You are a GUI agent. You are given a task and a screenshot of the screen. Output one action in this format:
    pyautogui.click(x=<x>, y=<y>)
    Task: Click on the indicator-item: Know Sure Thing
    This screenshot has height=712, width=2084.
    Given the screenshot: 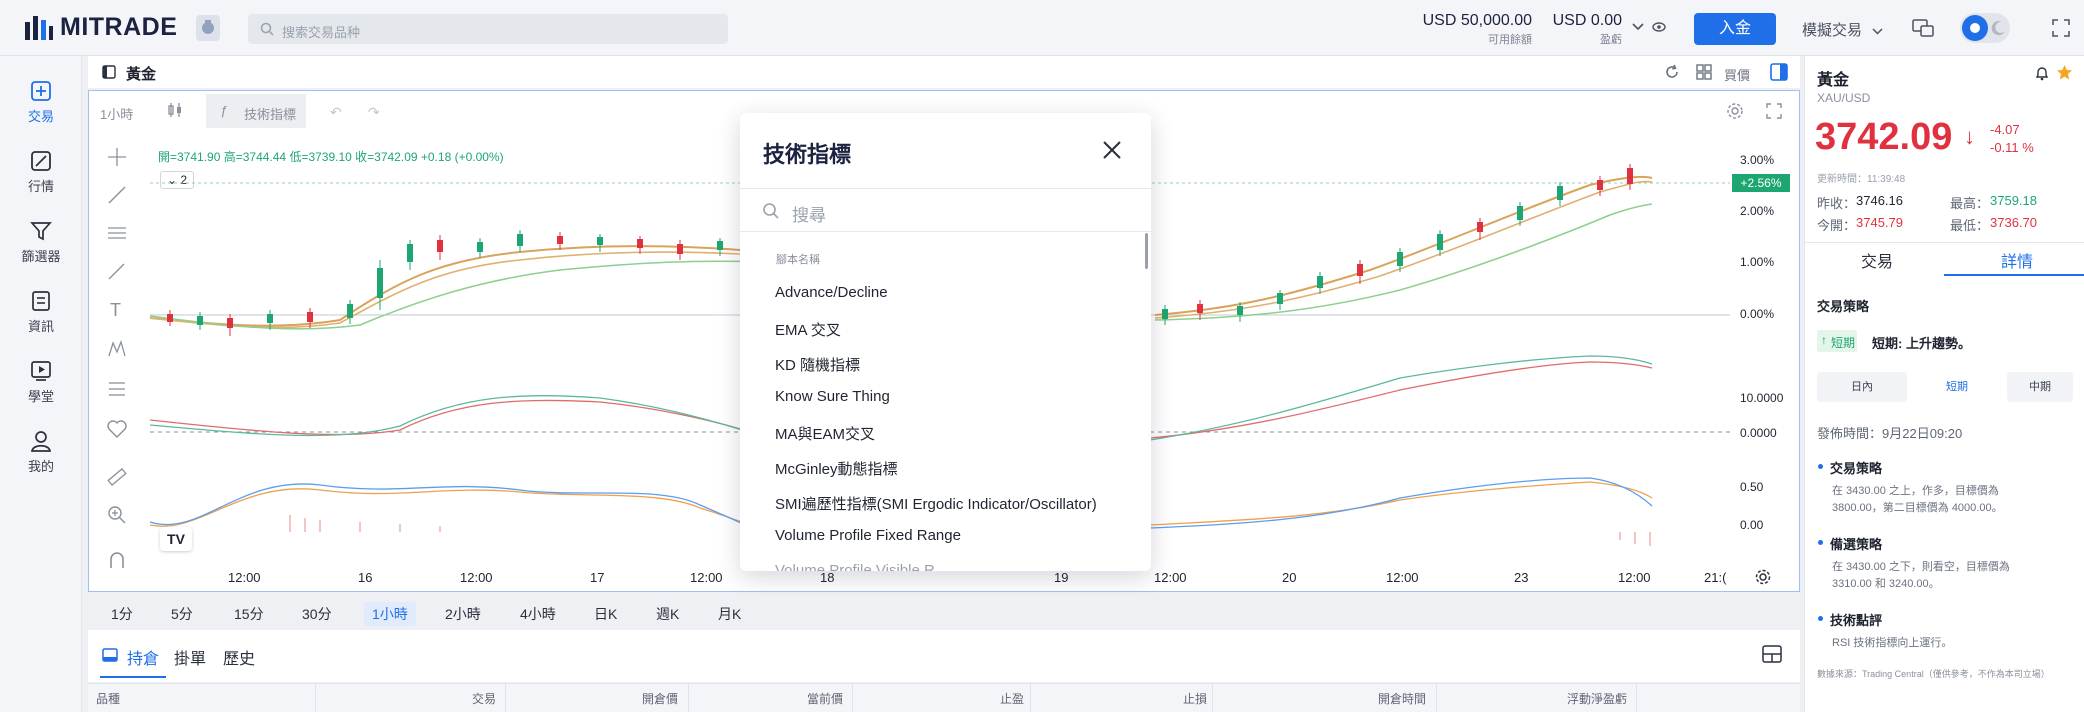 What is the action you would take?
    pyautogui.click(x=832, y=396)
    